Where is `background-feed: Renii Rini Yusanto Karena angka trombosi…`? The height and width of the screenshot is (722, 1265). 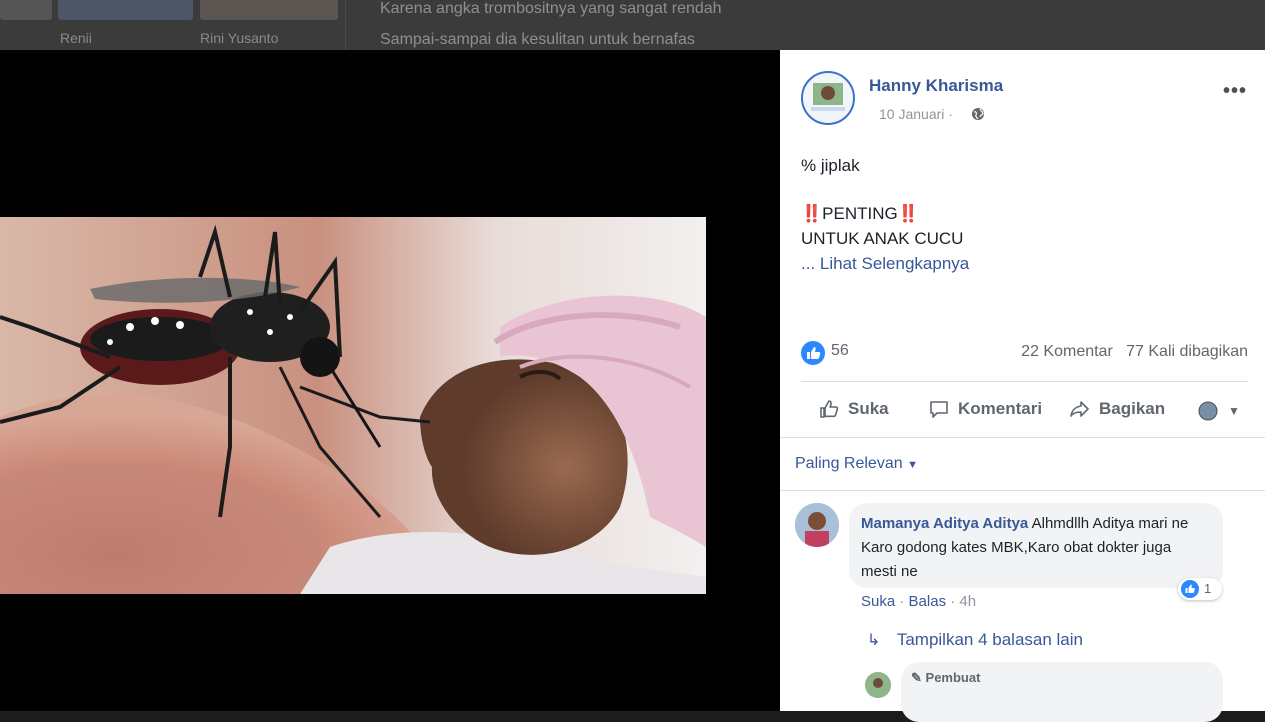
background-feed: Renii Rini Yusanto Karena angka trombosi… is located at coordinates (632, 25).